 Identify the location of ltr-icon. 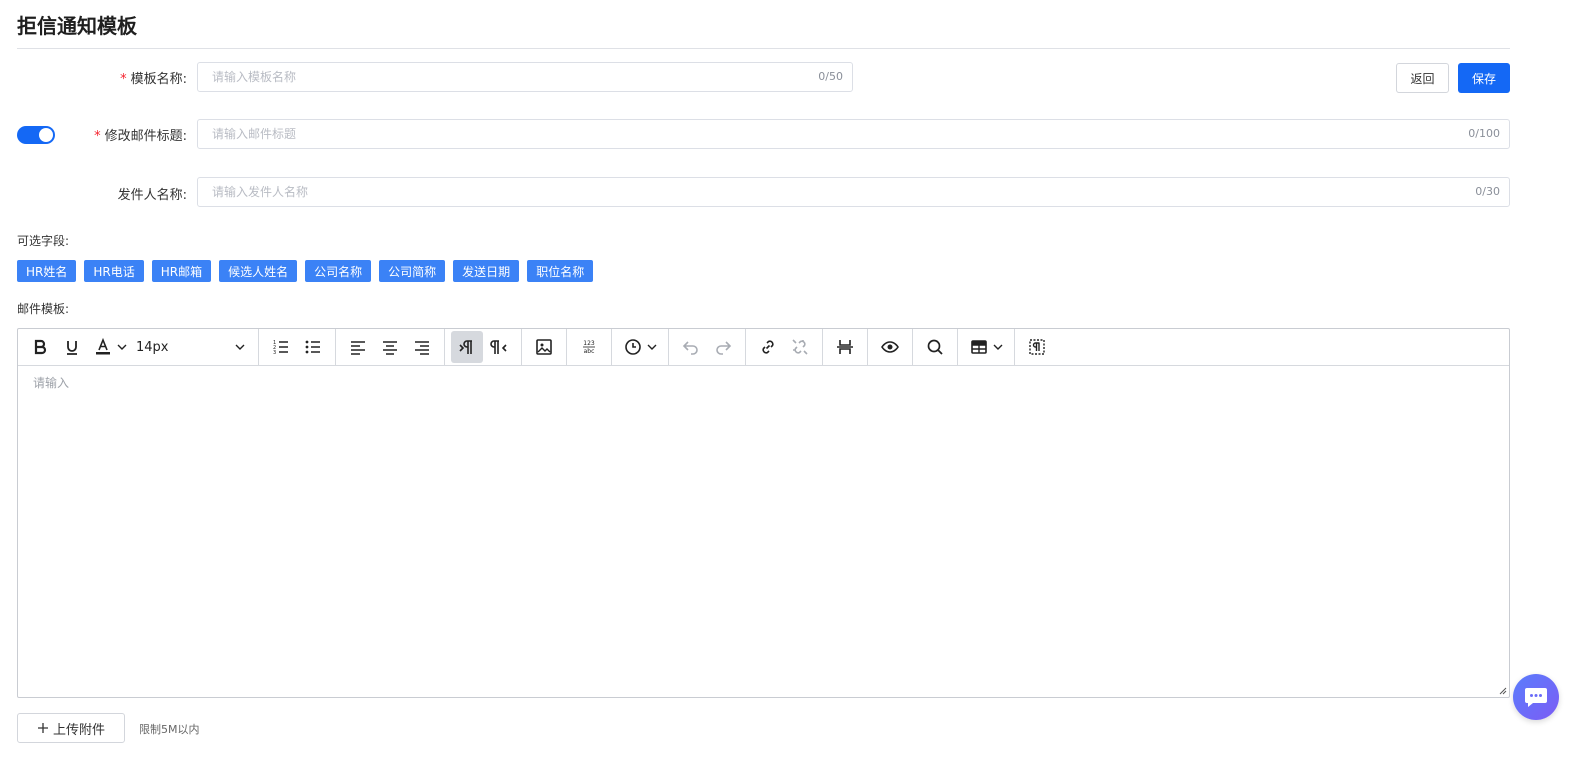
(467, 347).